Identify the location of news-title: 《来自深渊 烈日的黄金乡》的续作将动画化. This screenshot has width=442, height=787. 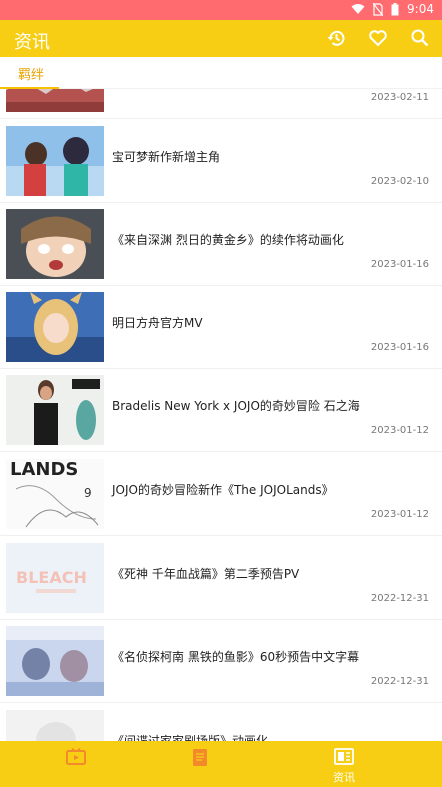
(228, 240).